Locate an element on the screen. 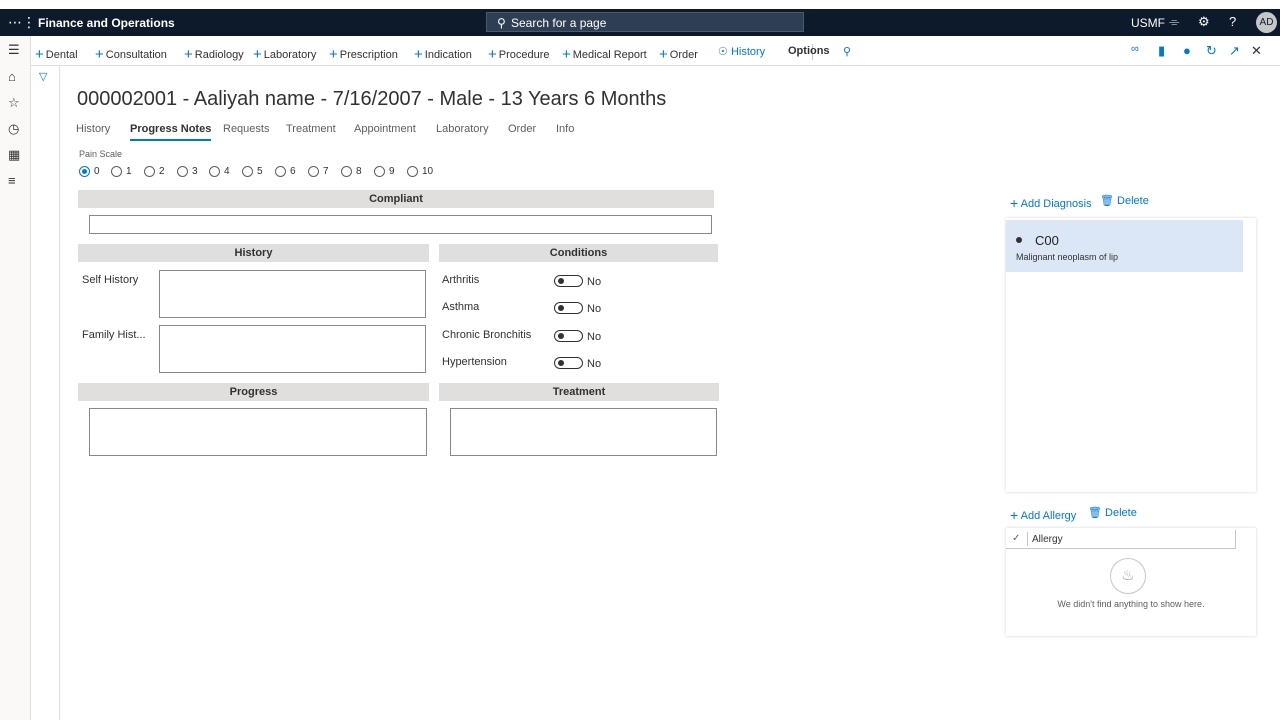 The width and height of the screenshot is (1280, 720). bell-icon: ⌯ is located at coordinates (1174, 22).